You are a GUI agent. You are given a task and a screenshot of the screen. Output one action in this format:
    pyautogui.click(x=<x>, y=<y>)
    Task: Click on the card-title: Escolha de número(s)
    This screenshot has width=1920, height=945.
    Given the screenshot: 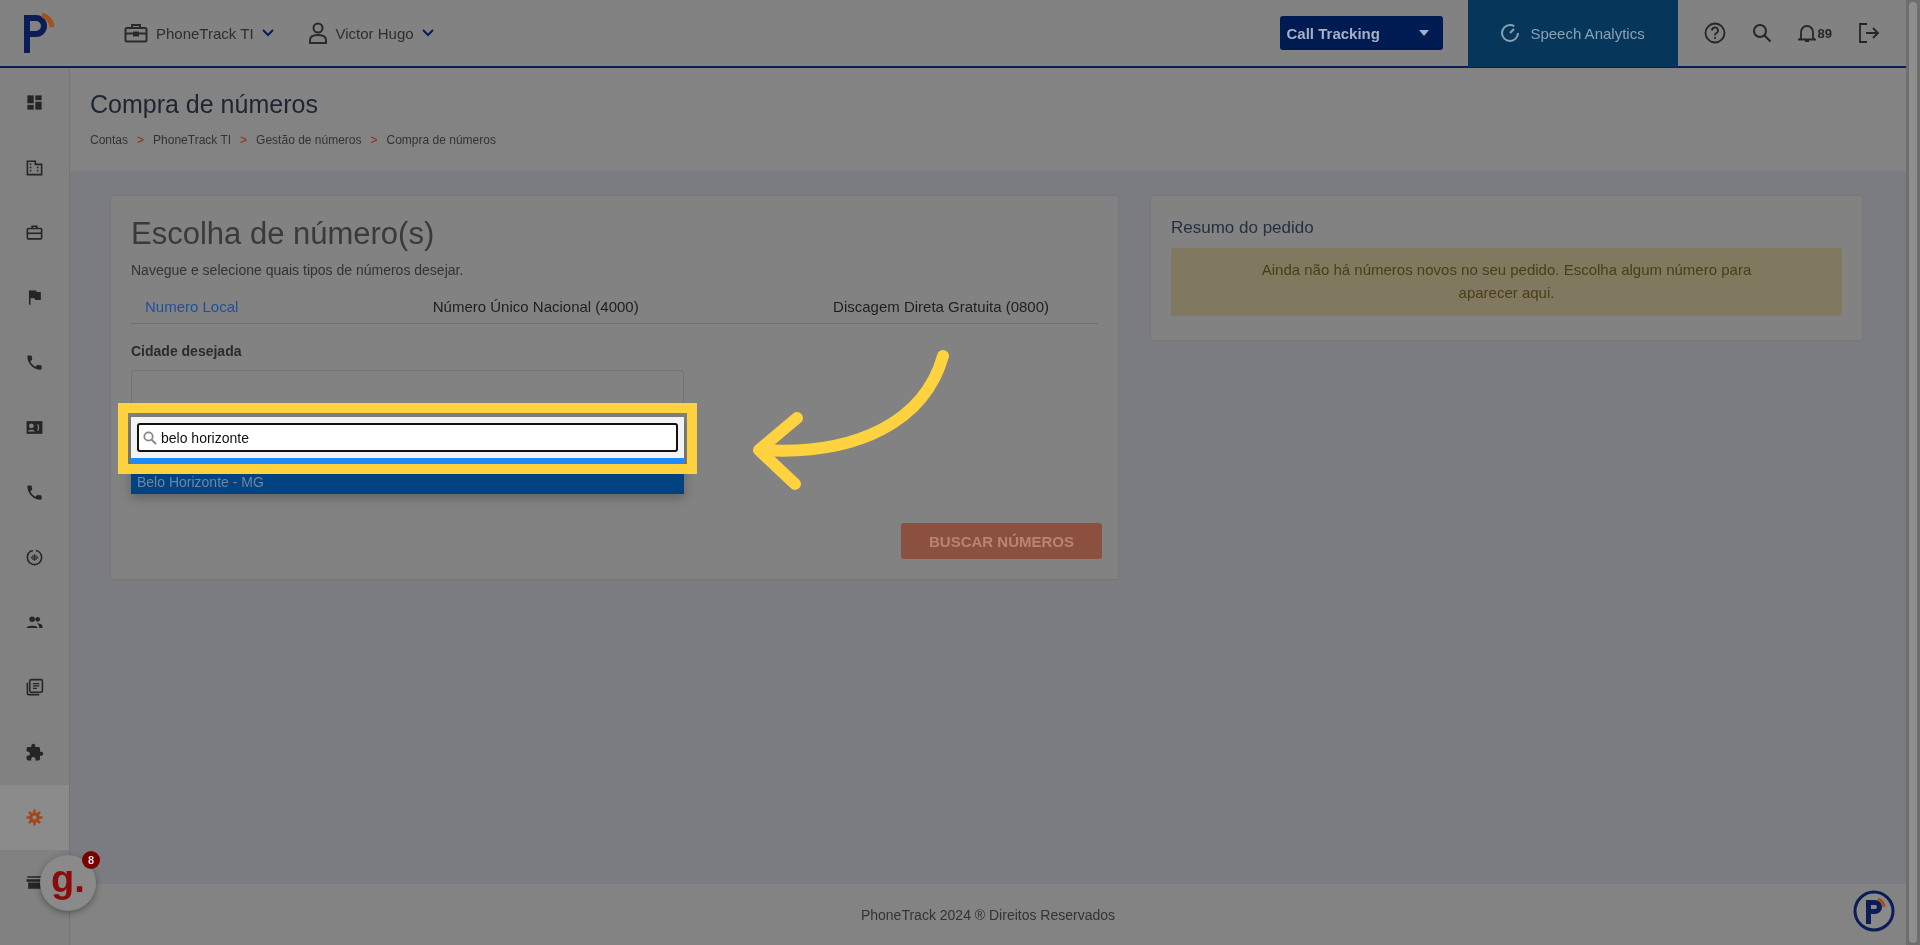 What is the action you would take?
    pyautogui.click(x=283, y=234)
    